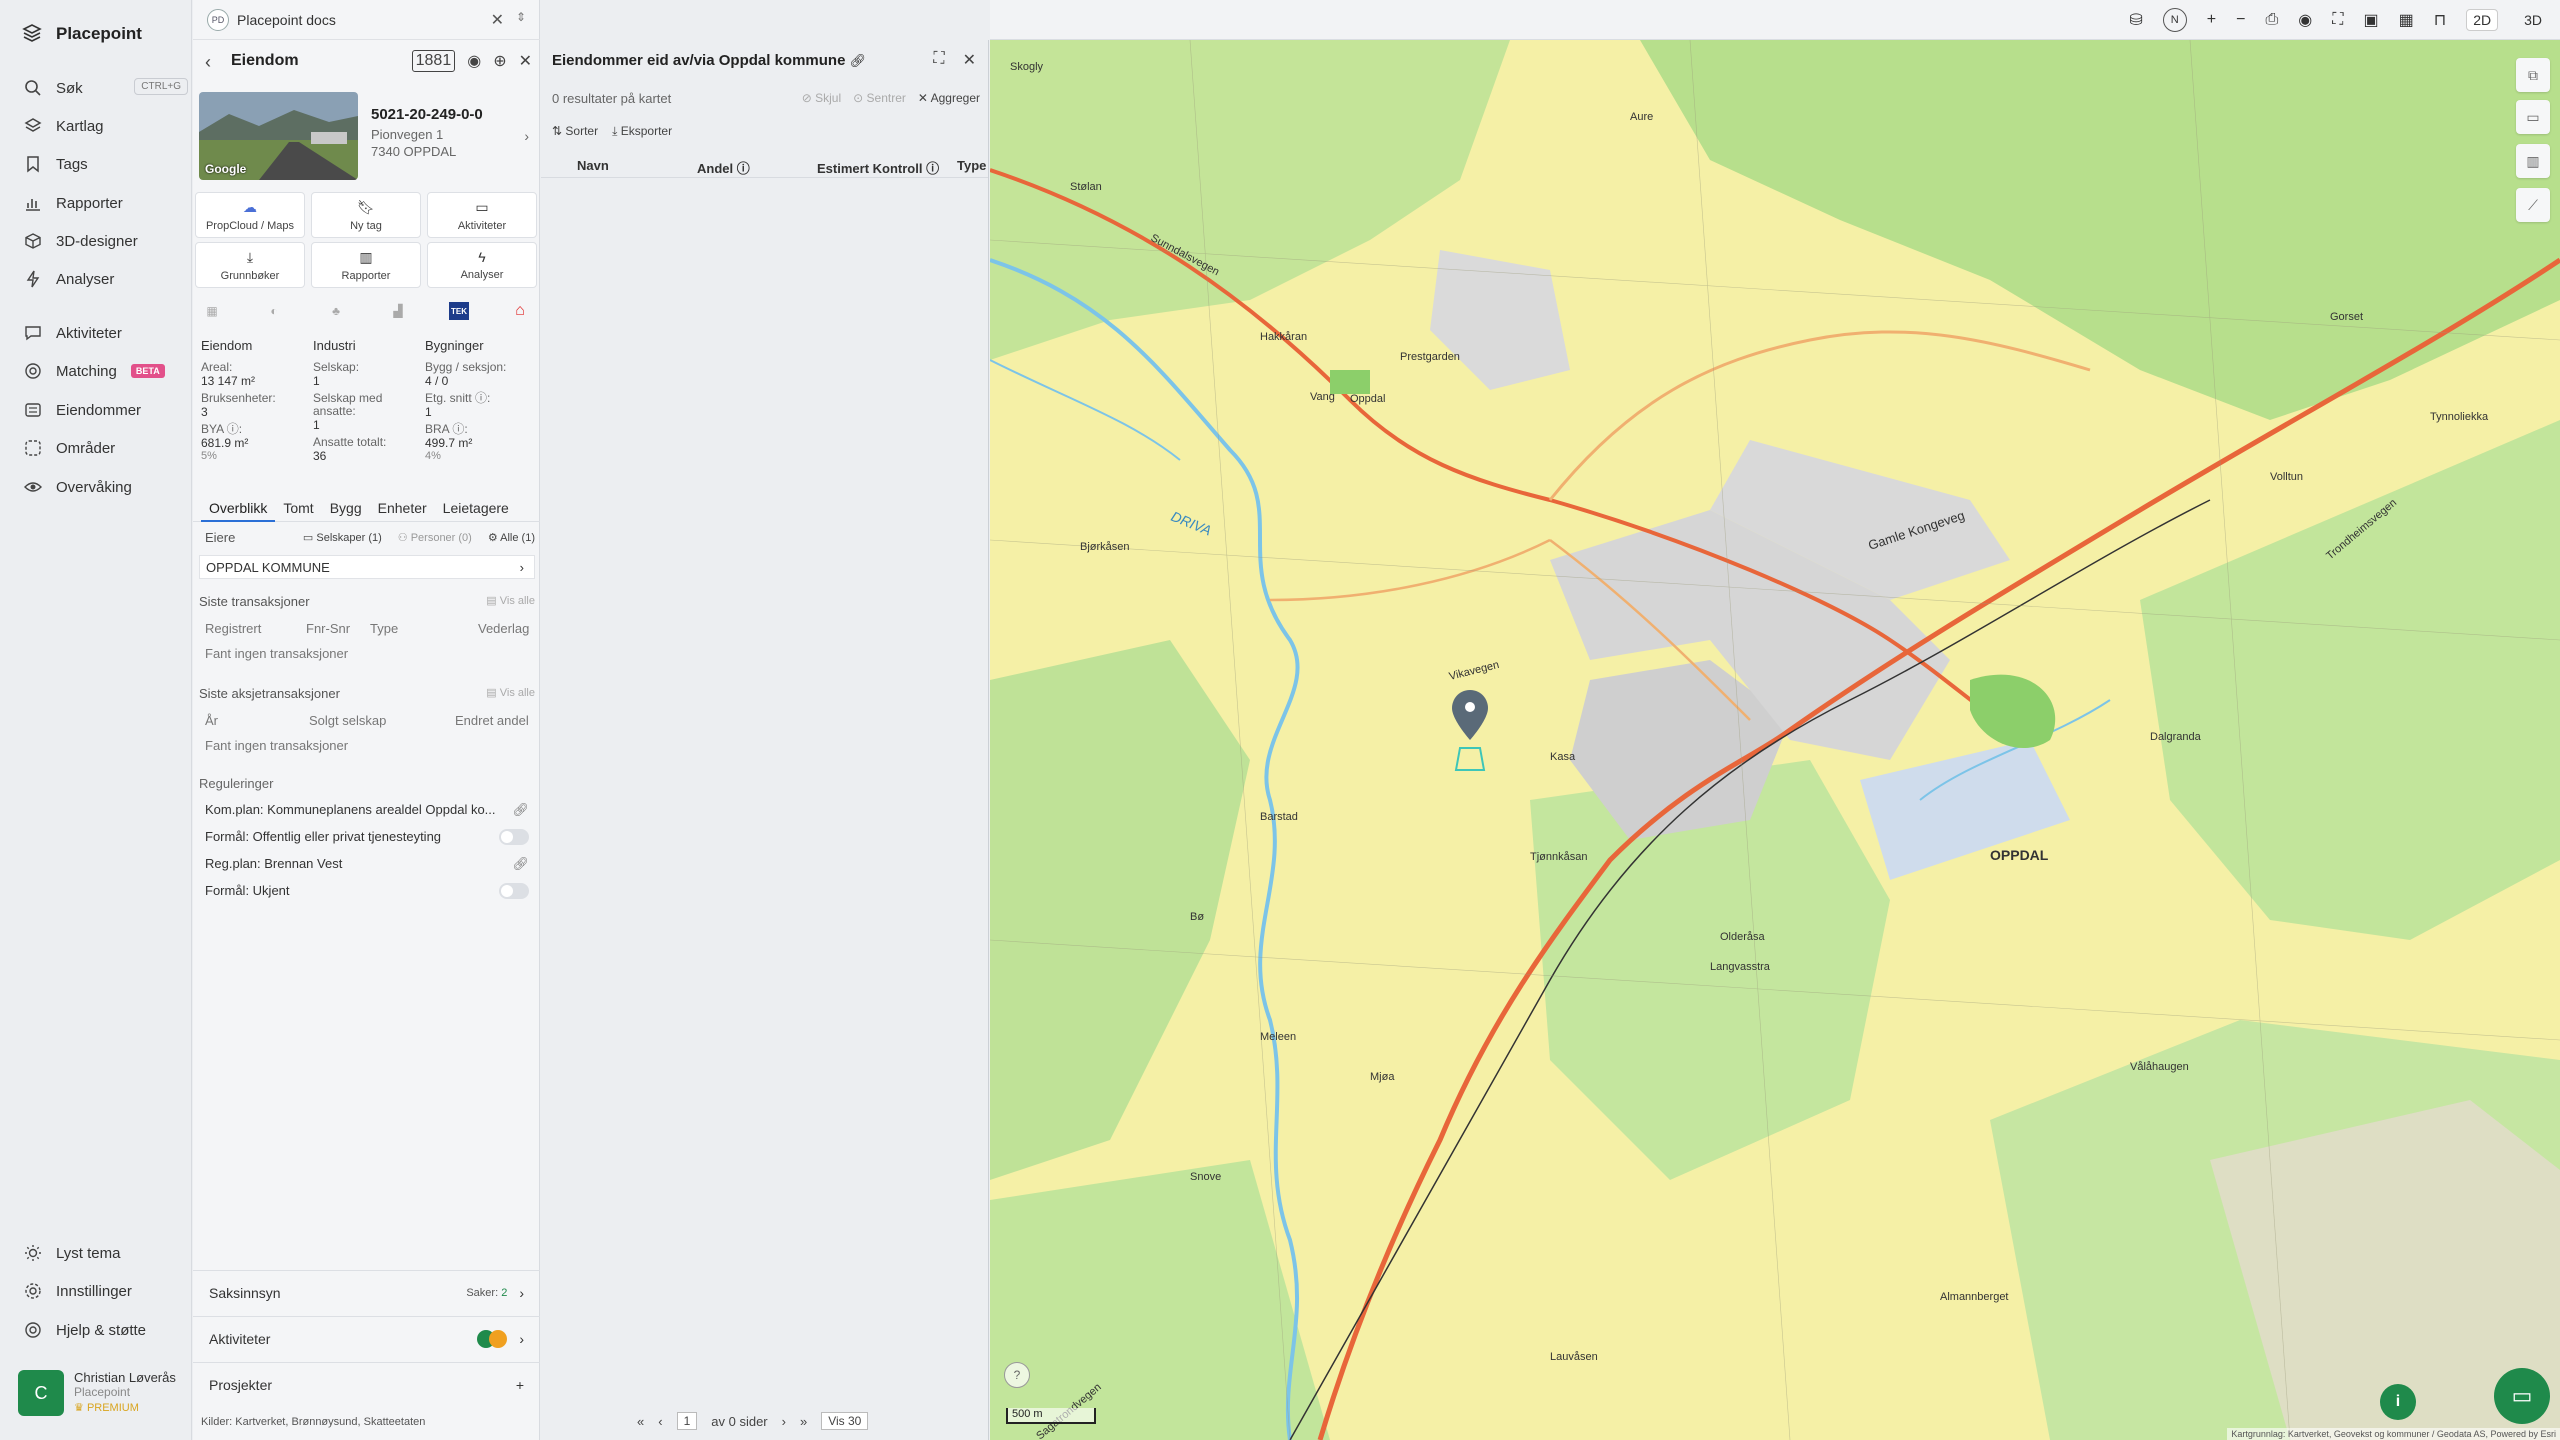 This screenshot has height=1440, width=2560. I want to click on tab-tomt: Tomt, so click(298, 509).